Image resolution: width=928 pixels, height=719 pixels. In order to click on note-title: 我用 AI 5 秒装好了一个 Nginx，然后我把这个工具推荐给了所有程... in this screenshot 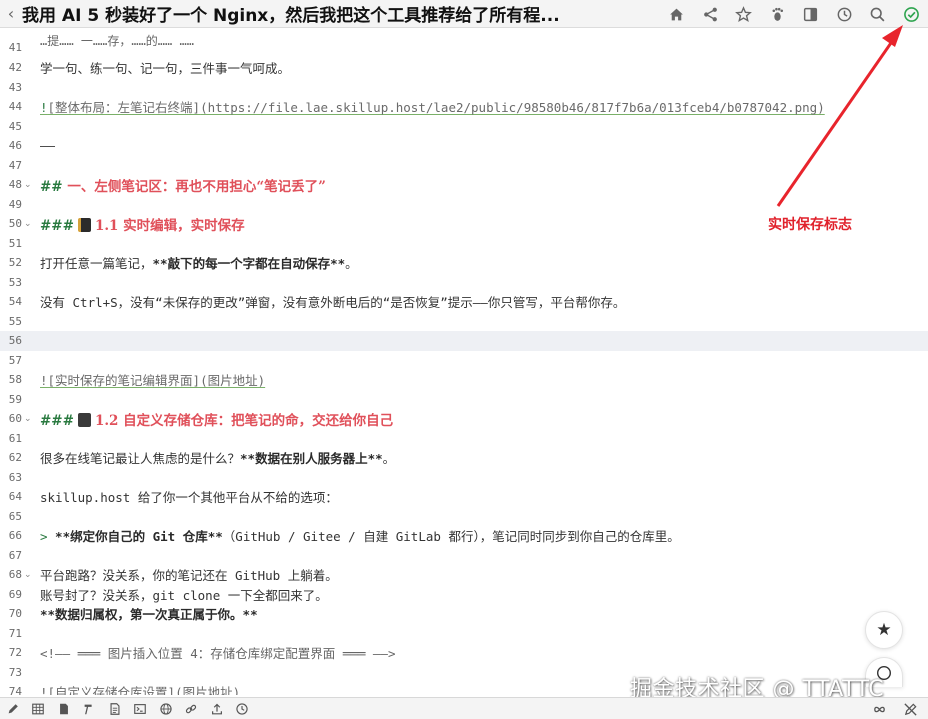, I will do `click(291, 16)`.